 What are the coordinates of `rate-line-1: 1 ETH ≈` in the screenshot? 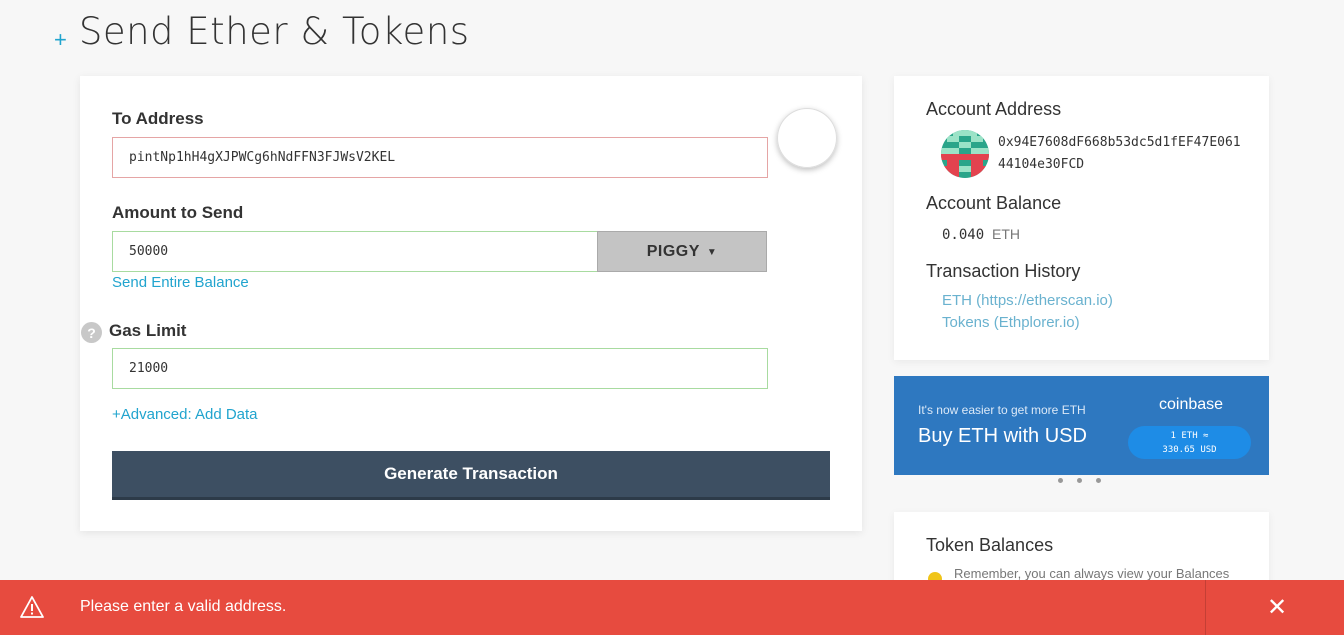 It's located at (1189, 435).